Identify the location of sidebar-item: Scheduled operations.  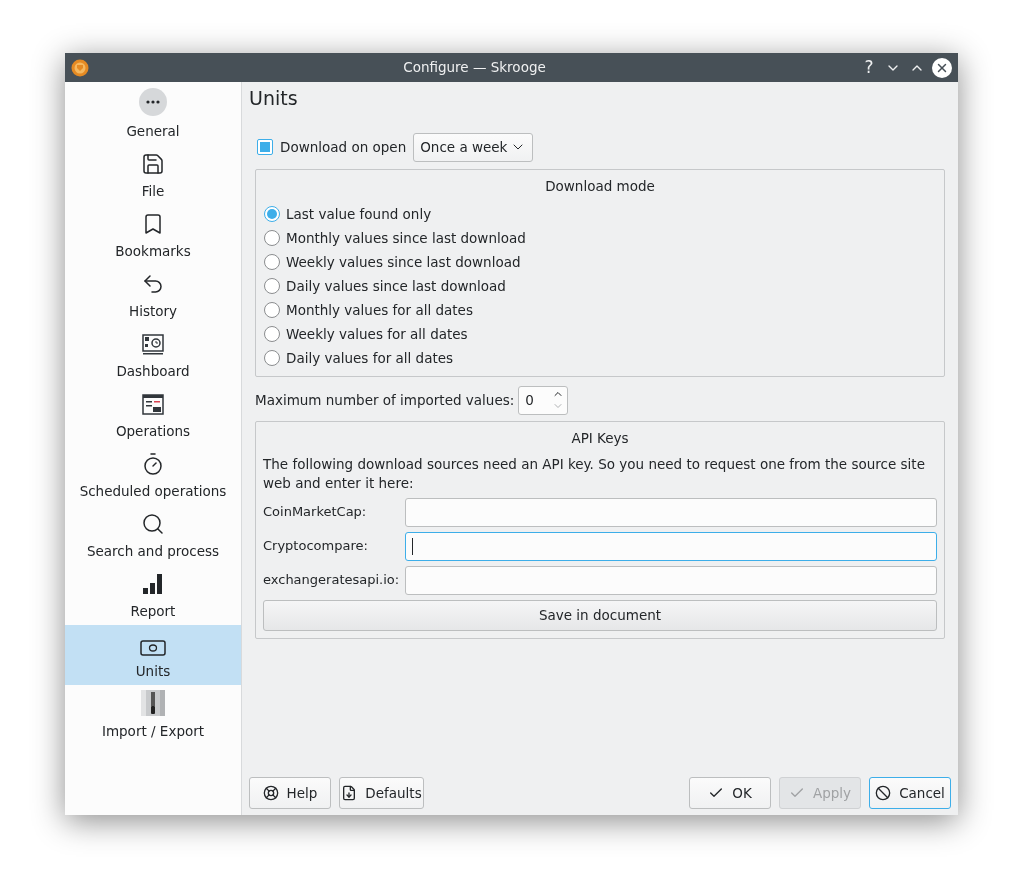
(153, 475).